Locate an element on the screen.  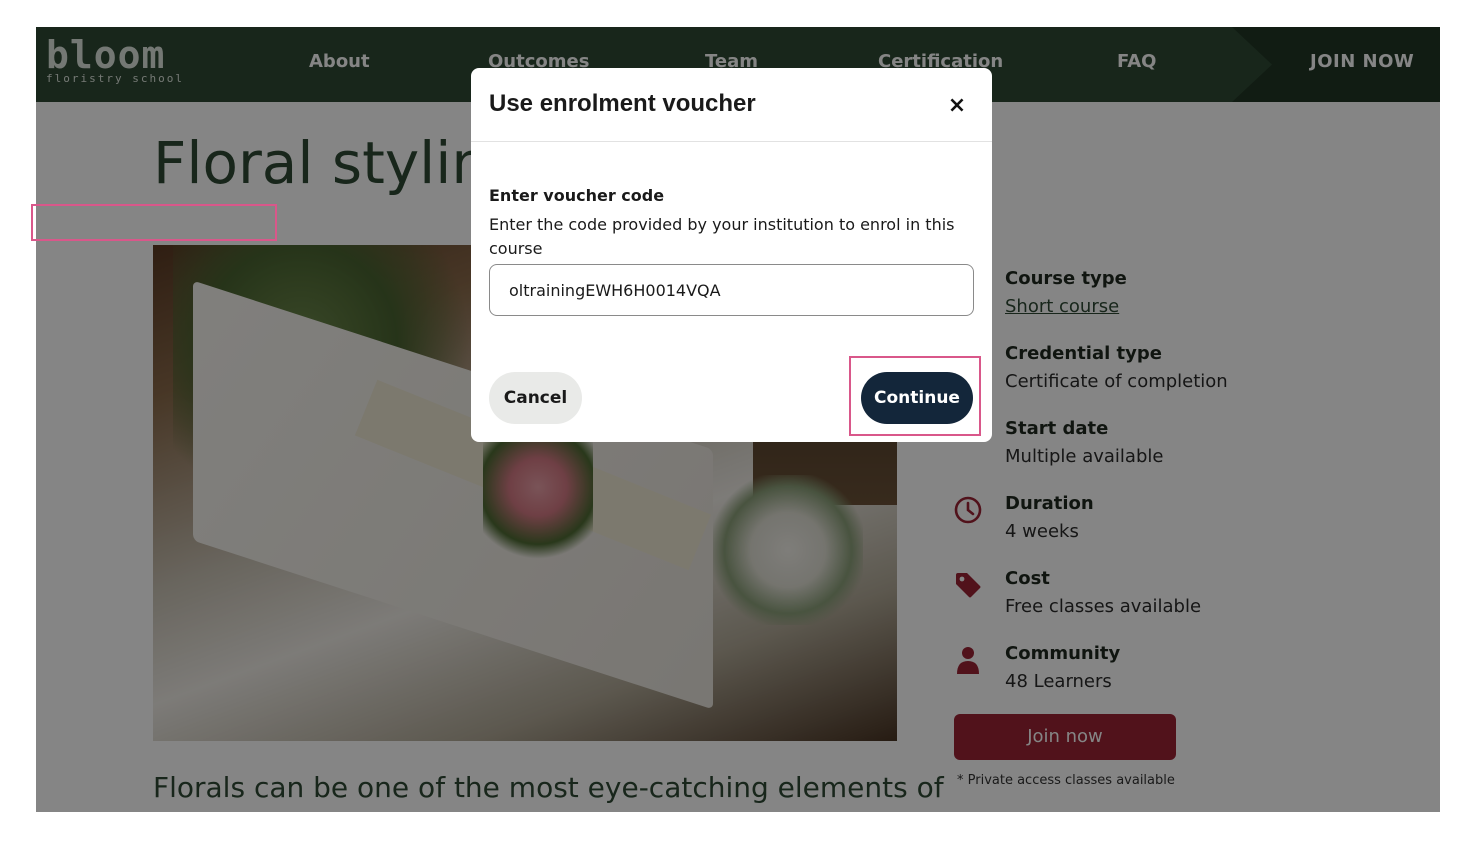
cancel-button: Cancel is located at coordinates (535, 398).